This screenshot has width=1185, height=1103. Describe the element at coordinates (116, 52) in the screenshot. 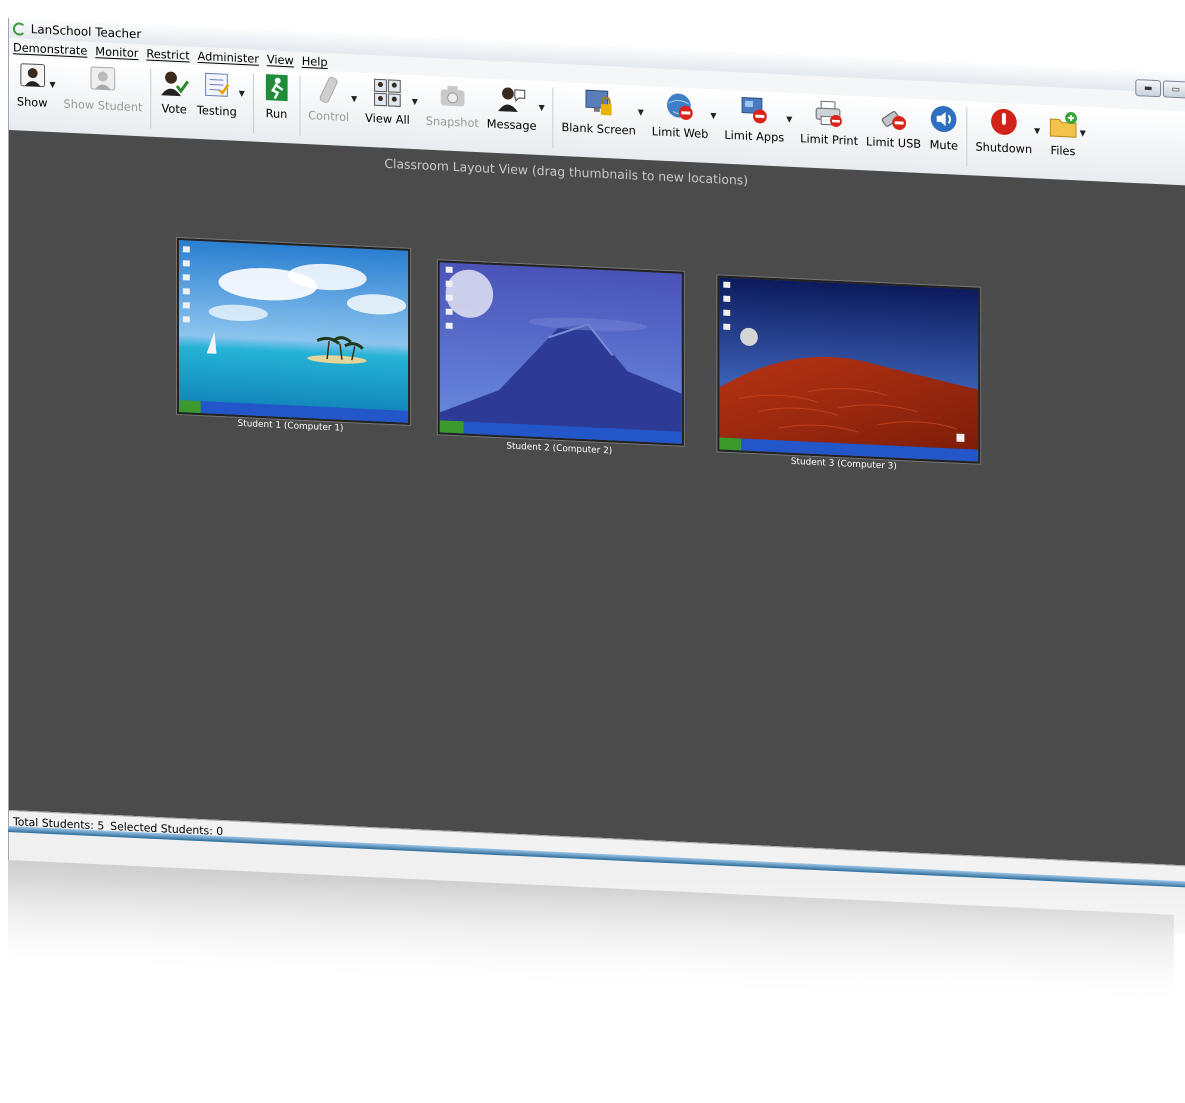

I see `menu-monitor: Monitor` at that location.